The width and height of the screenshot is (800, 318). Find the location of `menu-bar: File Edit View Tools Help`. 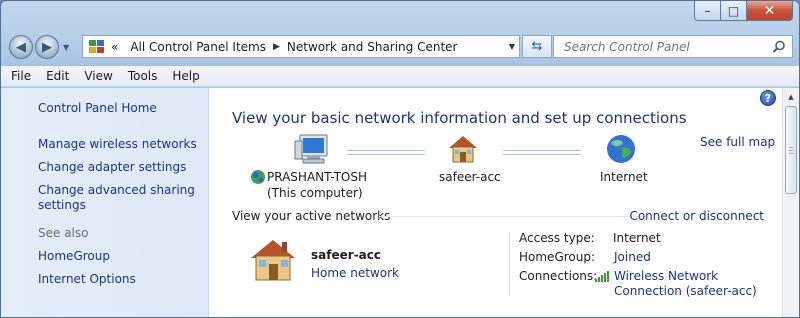

menu-bar: File Edit View Tools Help is located at coordinates (400, 76).